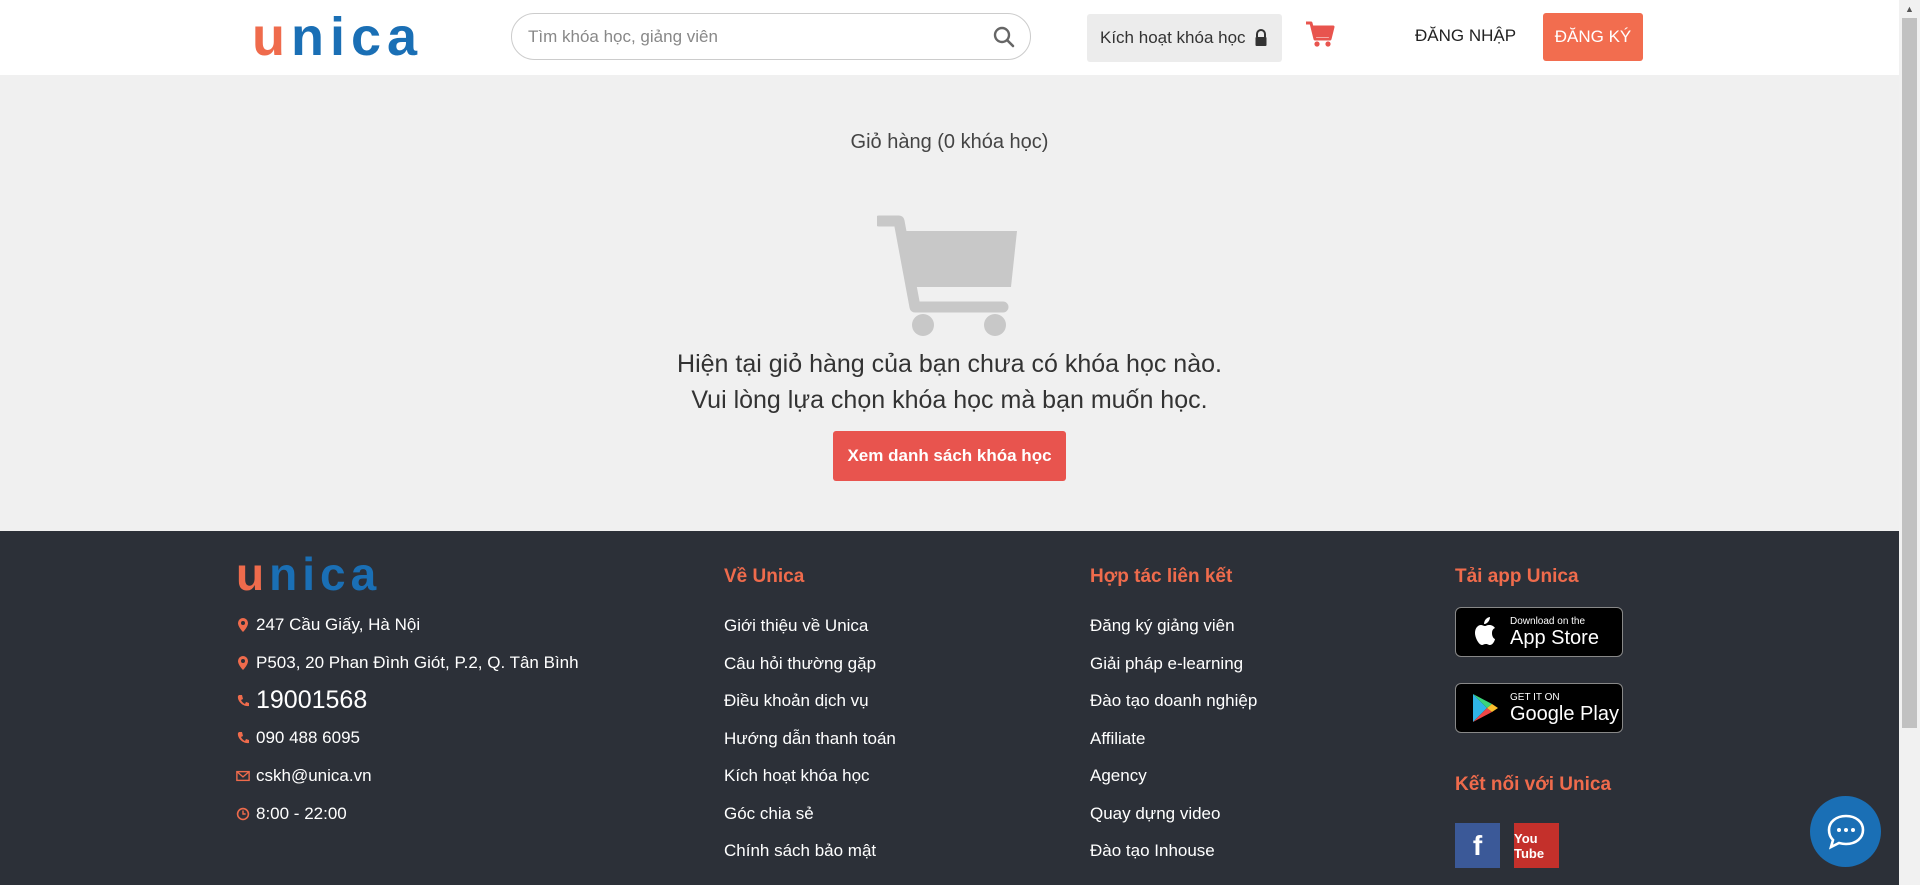 Image resolution: width=1920 pixels, height=885 pixels. Describe the element at coordinates (271, 37) in the screenshot. I see `logo-letter-u: u` at that location.